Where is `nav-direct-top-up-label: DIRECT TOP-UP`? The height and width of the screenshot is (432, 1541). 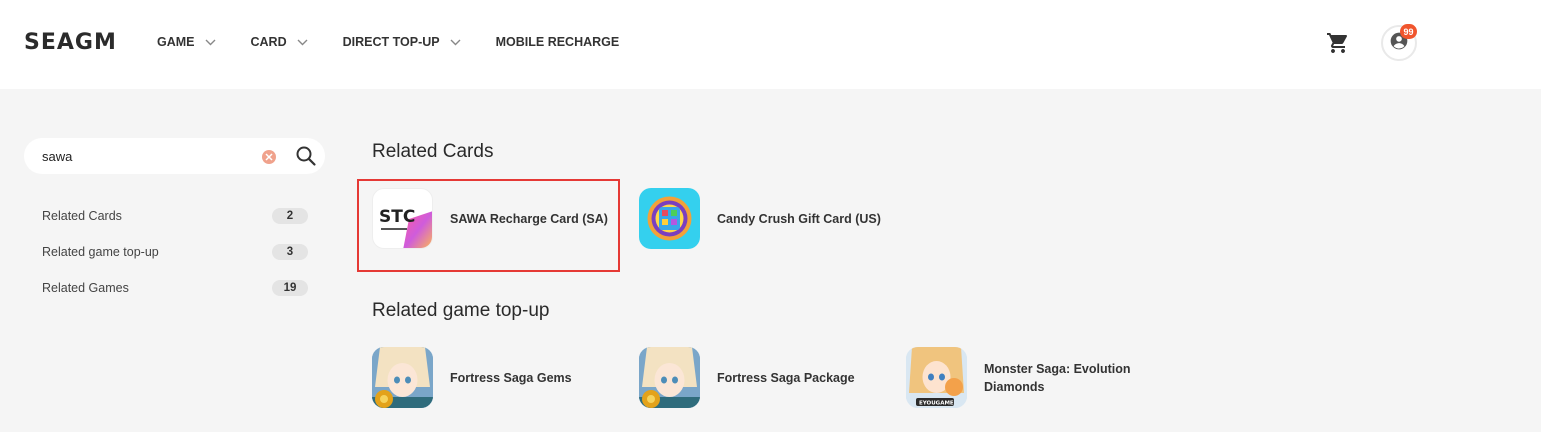
nav-direct-top-up-label: DIRECT TOP-UP is located at coordinates (391, 42).